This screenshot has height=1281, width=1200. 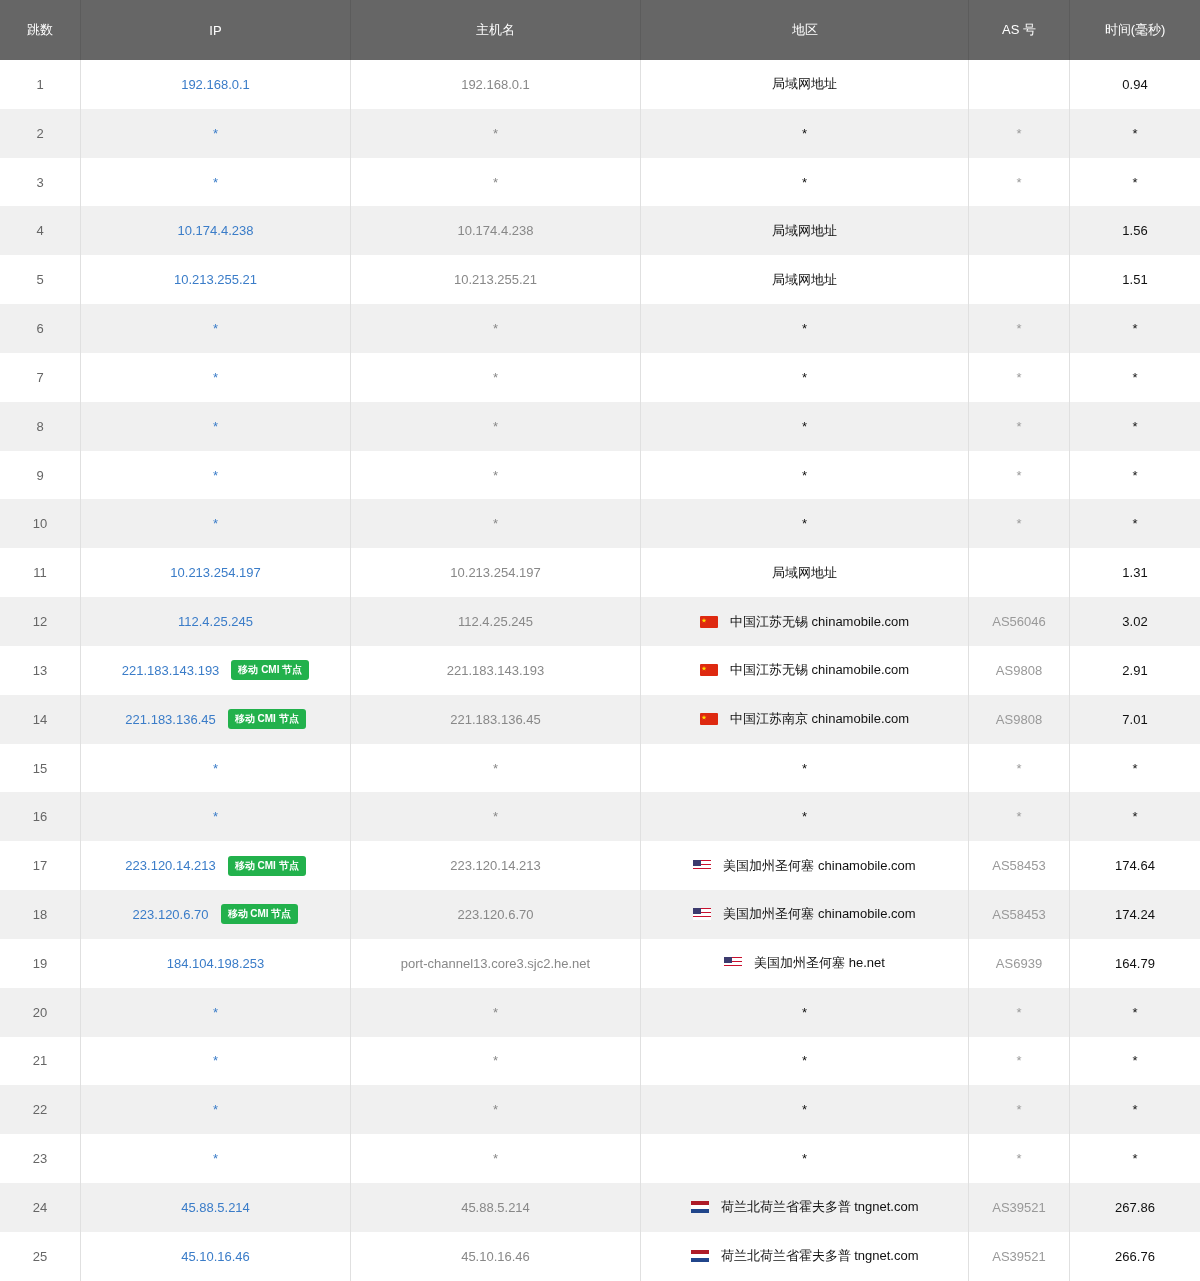 I want to click on hop-number: 24, so click(x=40, y=1207).